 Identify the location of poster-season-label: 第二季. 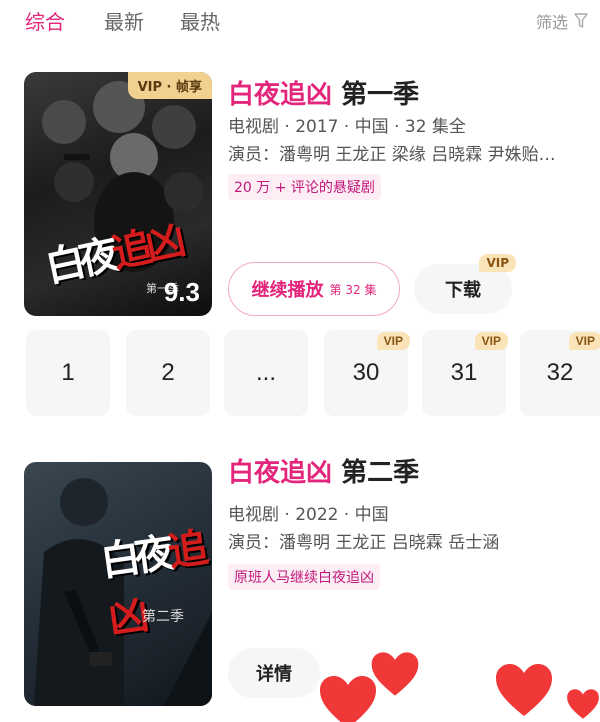
(163, 617).